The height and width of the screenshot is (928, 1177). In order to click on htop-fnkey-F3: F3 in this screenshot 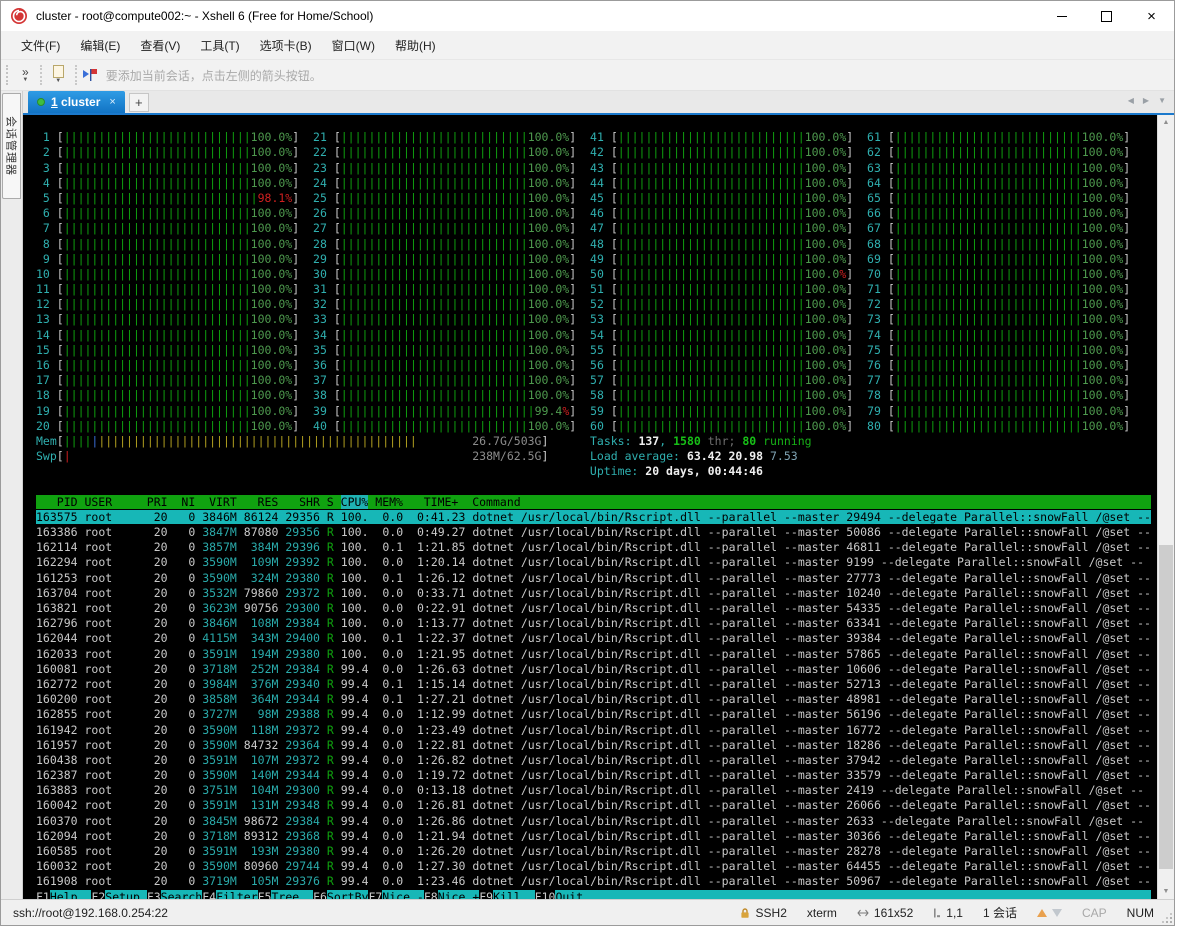, I will do `click(154, 894)`.